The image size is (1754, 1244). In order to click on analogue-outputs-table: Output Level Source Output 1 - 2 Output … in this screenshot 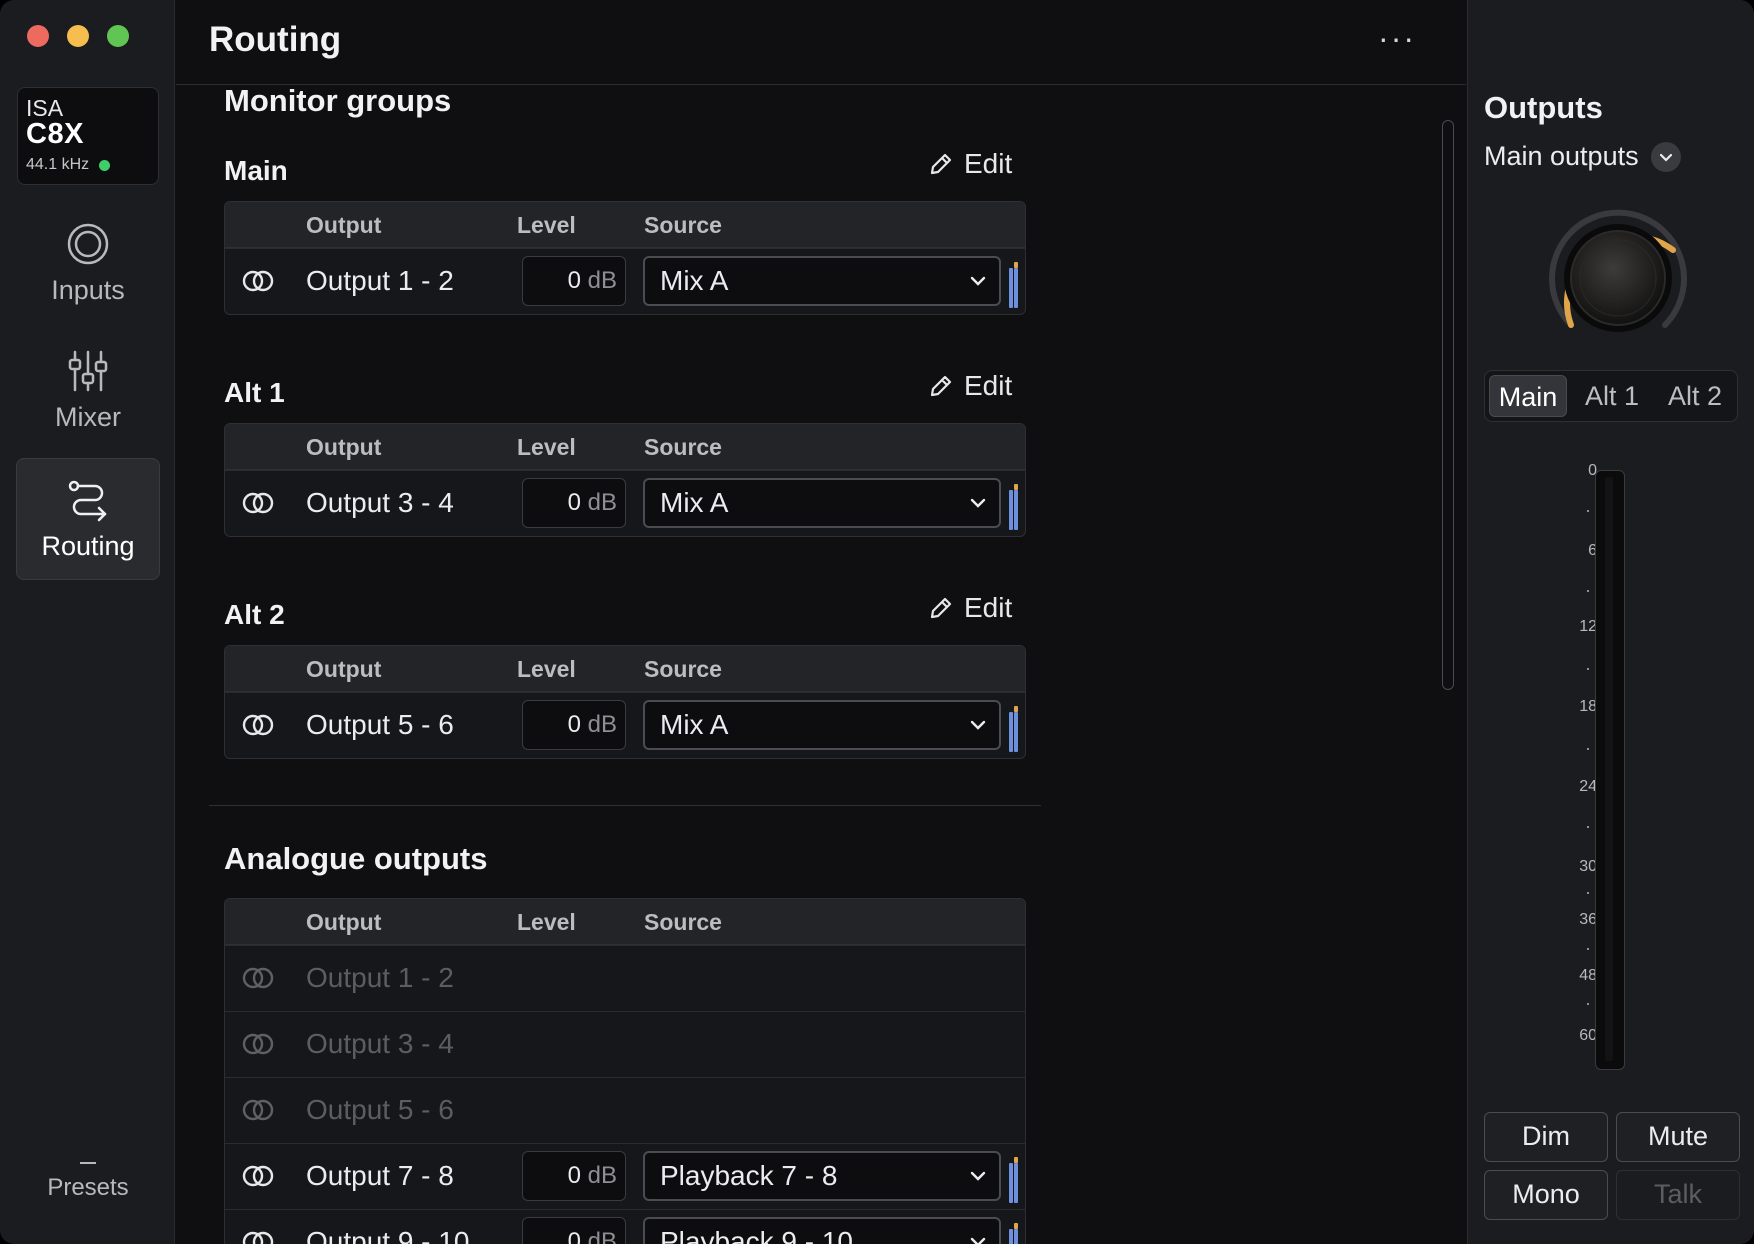, I will do `click(625, 1071)`.